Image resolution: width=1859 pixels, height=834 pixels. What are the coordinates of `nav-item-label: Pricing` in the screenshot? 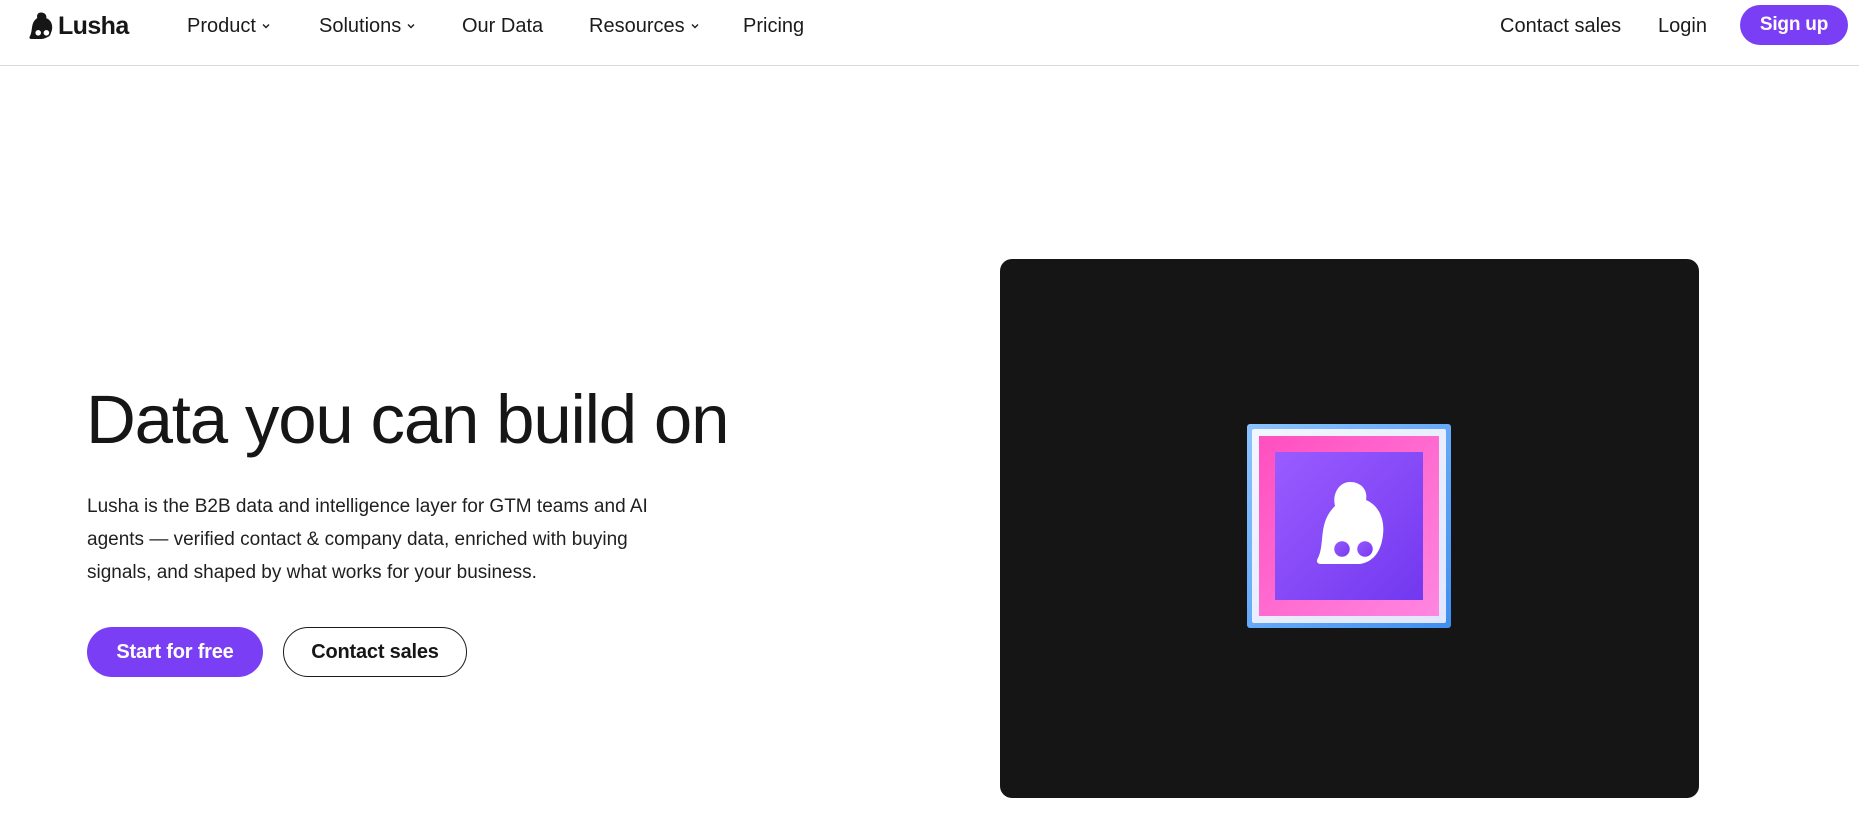 It's located at (774, 25).